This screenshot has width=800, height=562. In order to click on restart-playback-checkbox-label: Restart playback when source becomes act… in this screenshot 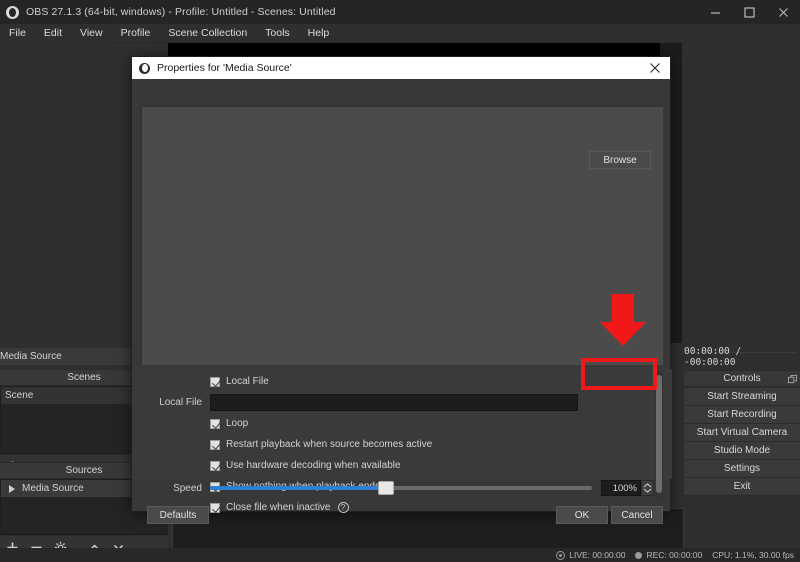, I will do `click(329, 444)`.